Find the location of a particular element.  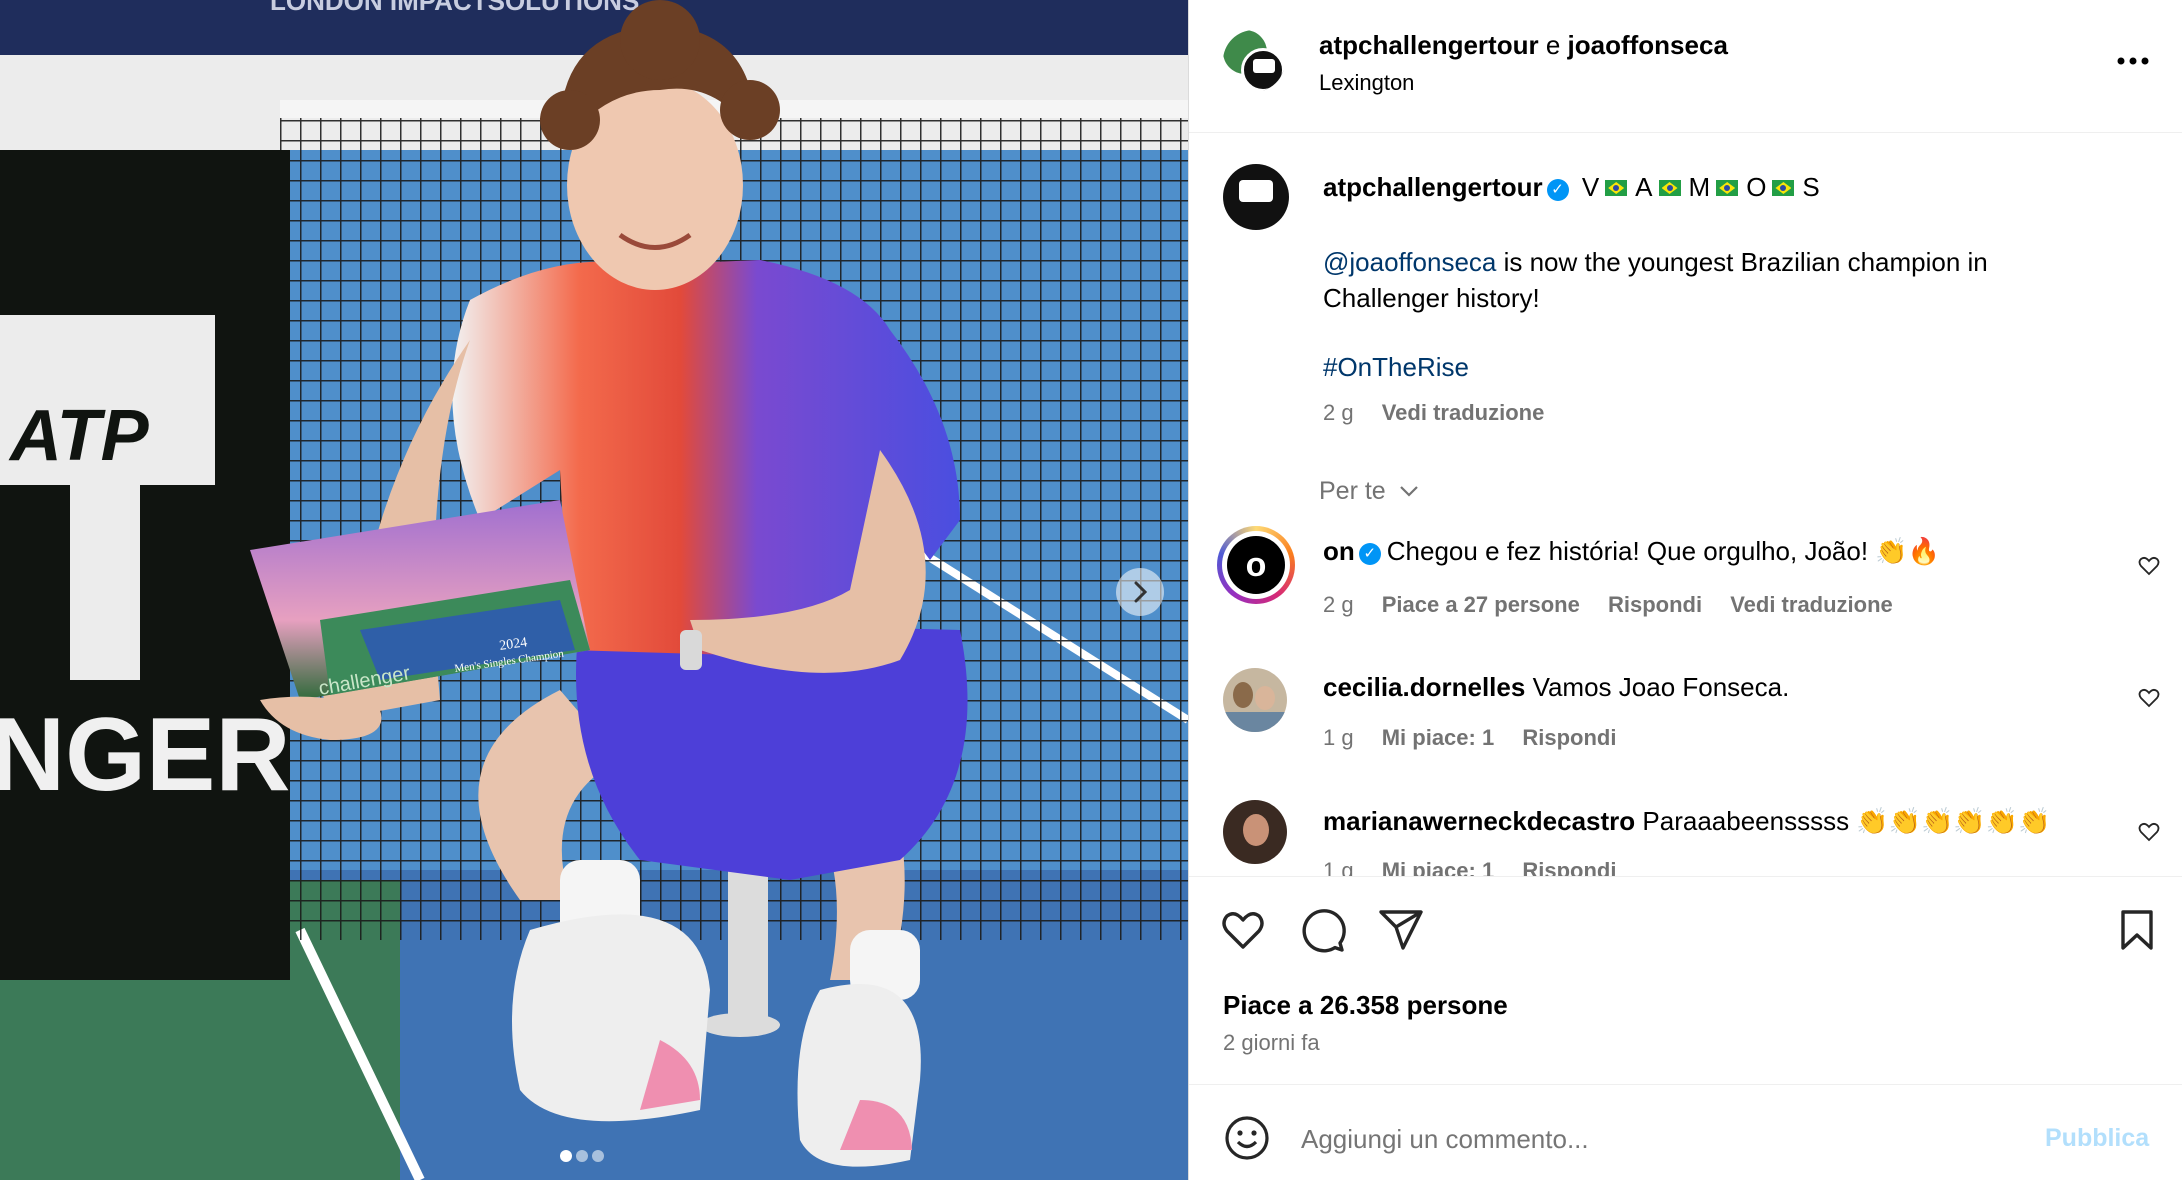

likes-count: Piace a 26.358 persone is located at coordinates (1365, 1005).